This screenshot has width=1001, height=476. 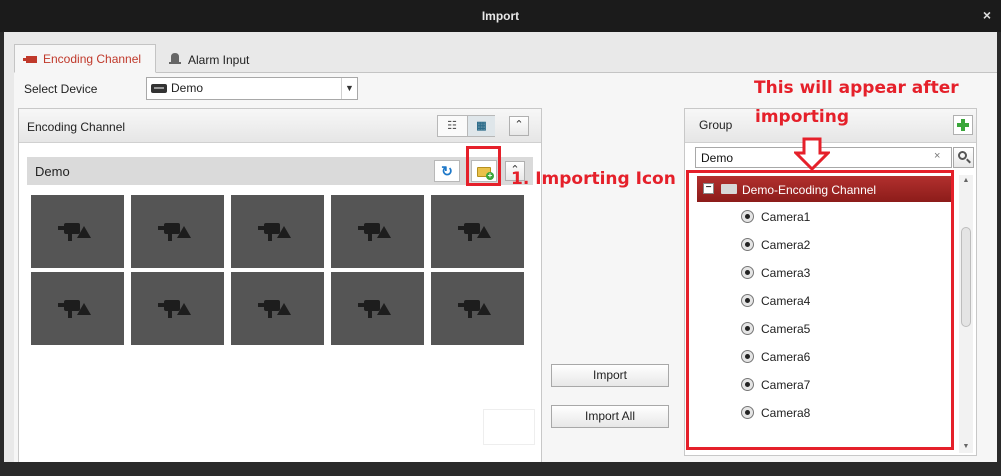 I want to click on tab-alarm-input: Alarm Input, so click(x=210, y=60).